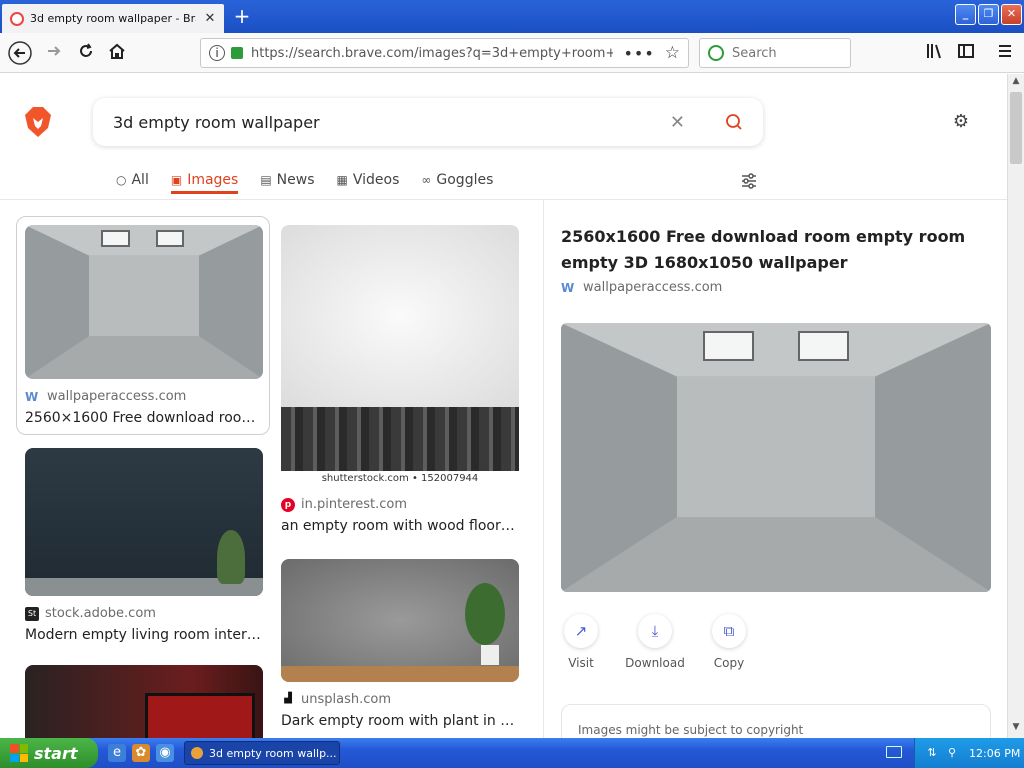 The width and height of the screenshot is (1024, 768). Describe the element at coordinates (734, 122) in the screenshot. I see `search-submit-icon` at that location.